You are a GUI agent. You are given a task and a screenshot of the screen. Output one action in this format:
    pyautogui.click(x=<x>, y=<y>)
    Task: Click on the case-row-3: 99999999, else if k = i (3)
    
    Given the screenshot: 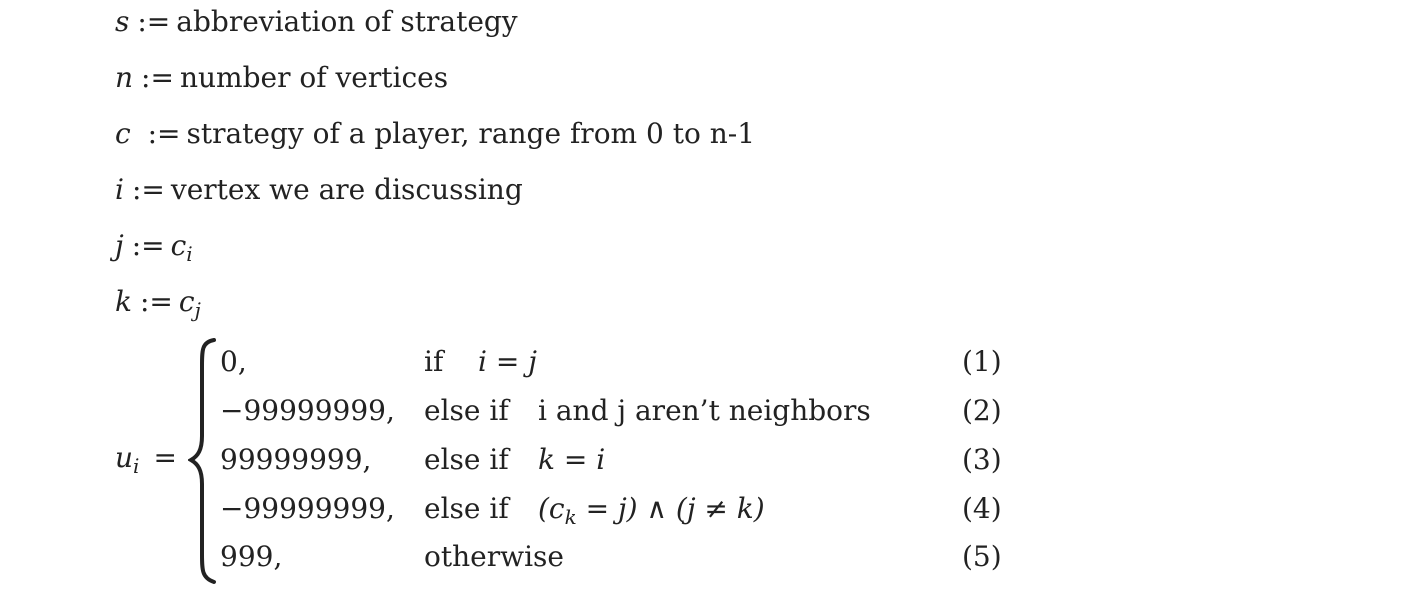 What is the action you would take?
    pyautogui.click(x=701, y=460)
    